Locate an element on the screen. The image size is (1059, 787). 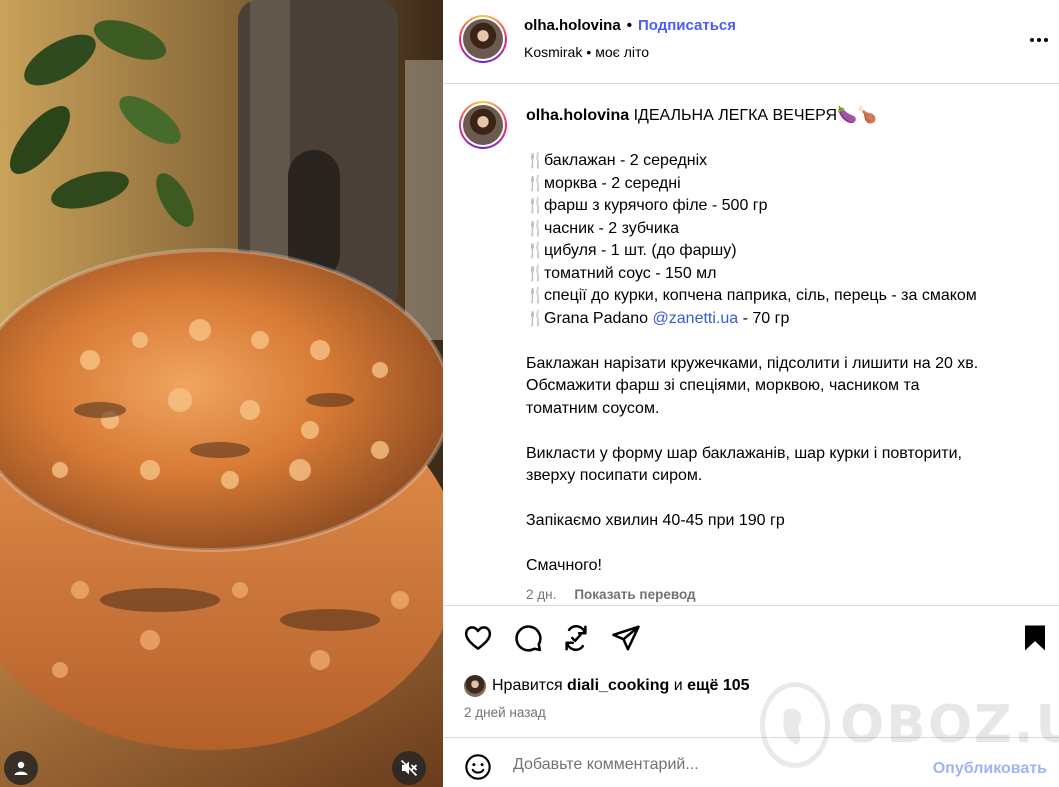
more-options-icon is located at coordinates (1039, 40).